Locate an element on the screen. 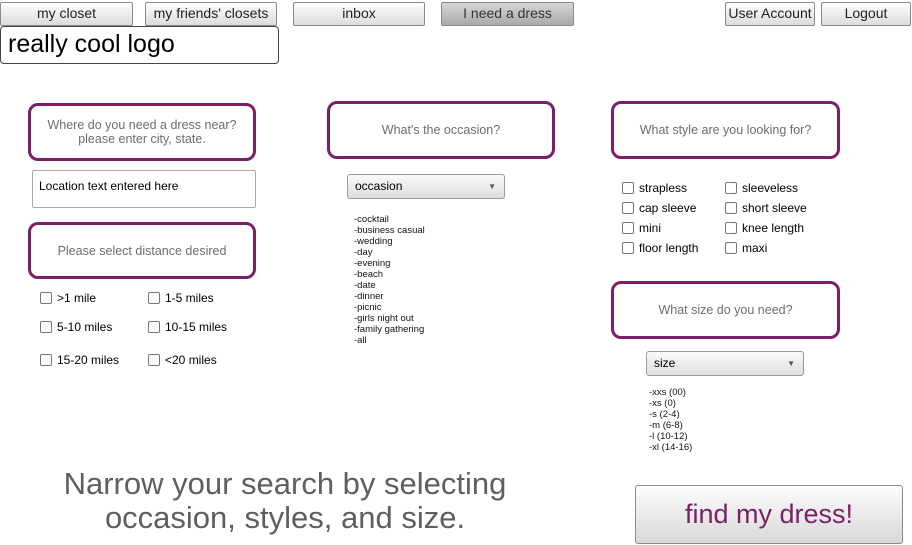 Image resolution: width=912 pixels, height=545 pixels. style-option: knee length is located at coordinates (764, 228).